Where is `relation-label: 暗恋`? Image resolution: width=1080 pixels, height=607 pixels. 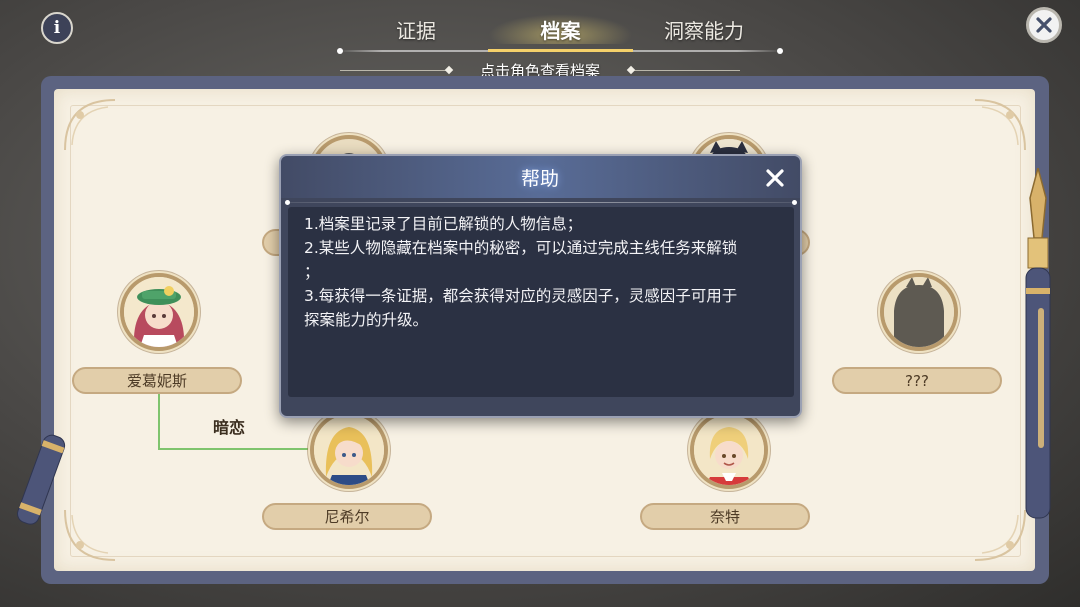
relation-label: 暗恋 is located at coordinates (229, 427).